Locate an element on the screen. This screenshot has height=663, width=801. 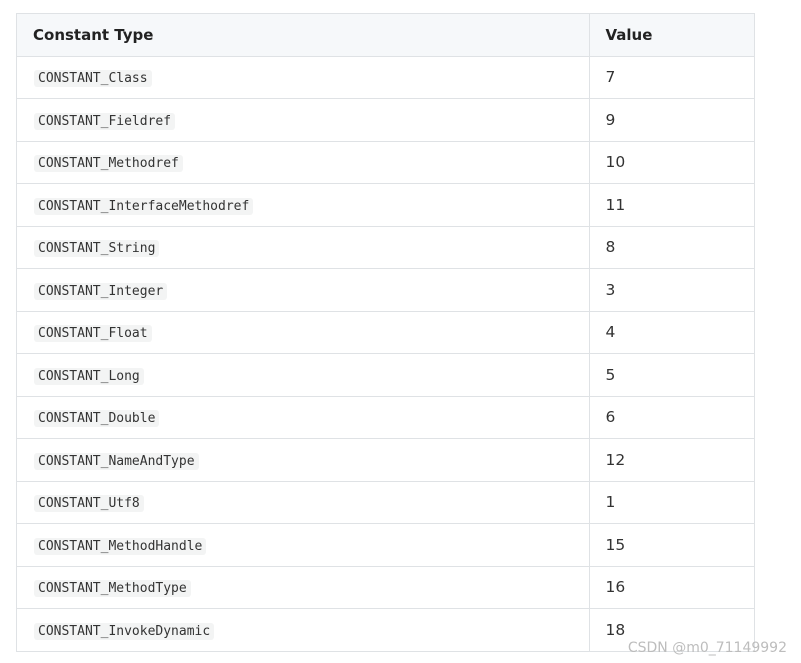
value-cell: 8 is located at coordinates (671, 247).